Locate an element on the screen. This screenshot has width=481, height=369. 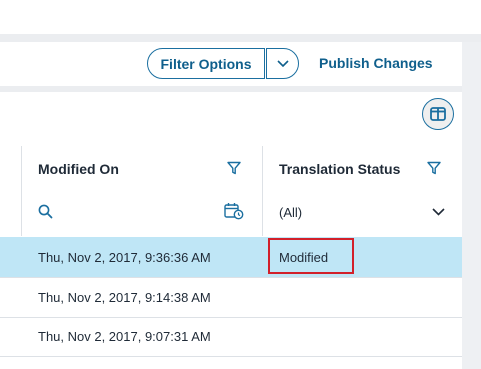
translation-status-value: Modified is located at coordinates (304, 257).